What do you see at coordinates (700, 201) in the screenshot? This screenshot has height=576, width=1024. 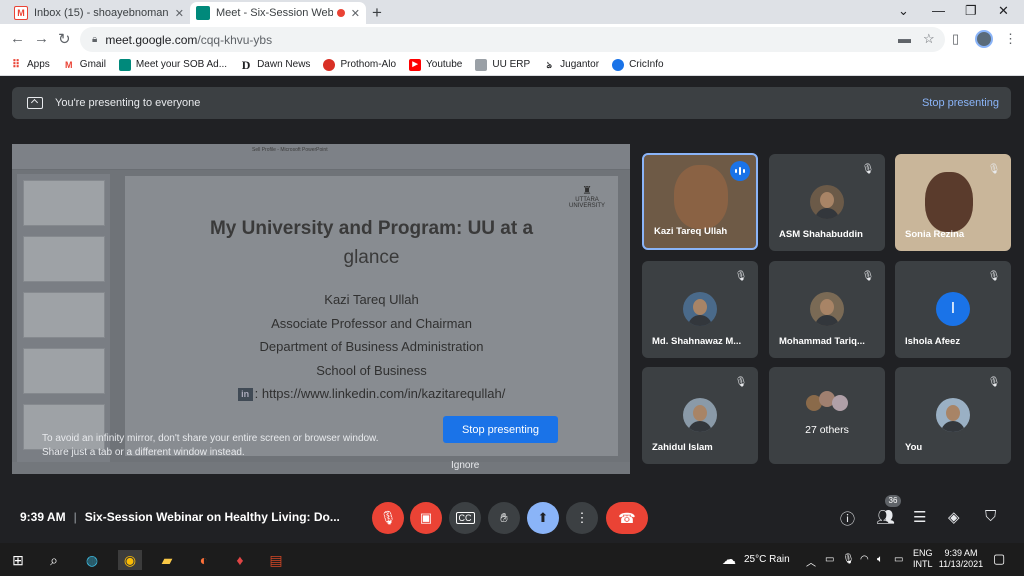 I see `participant-tile-kazi-tareq-ullah: Kazi Tareq Ullah` at bounding box center [700, 201].